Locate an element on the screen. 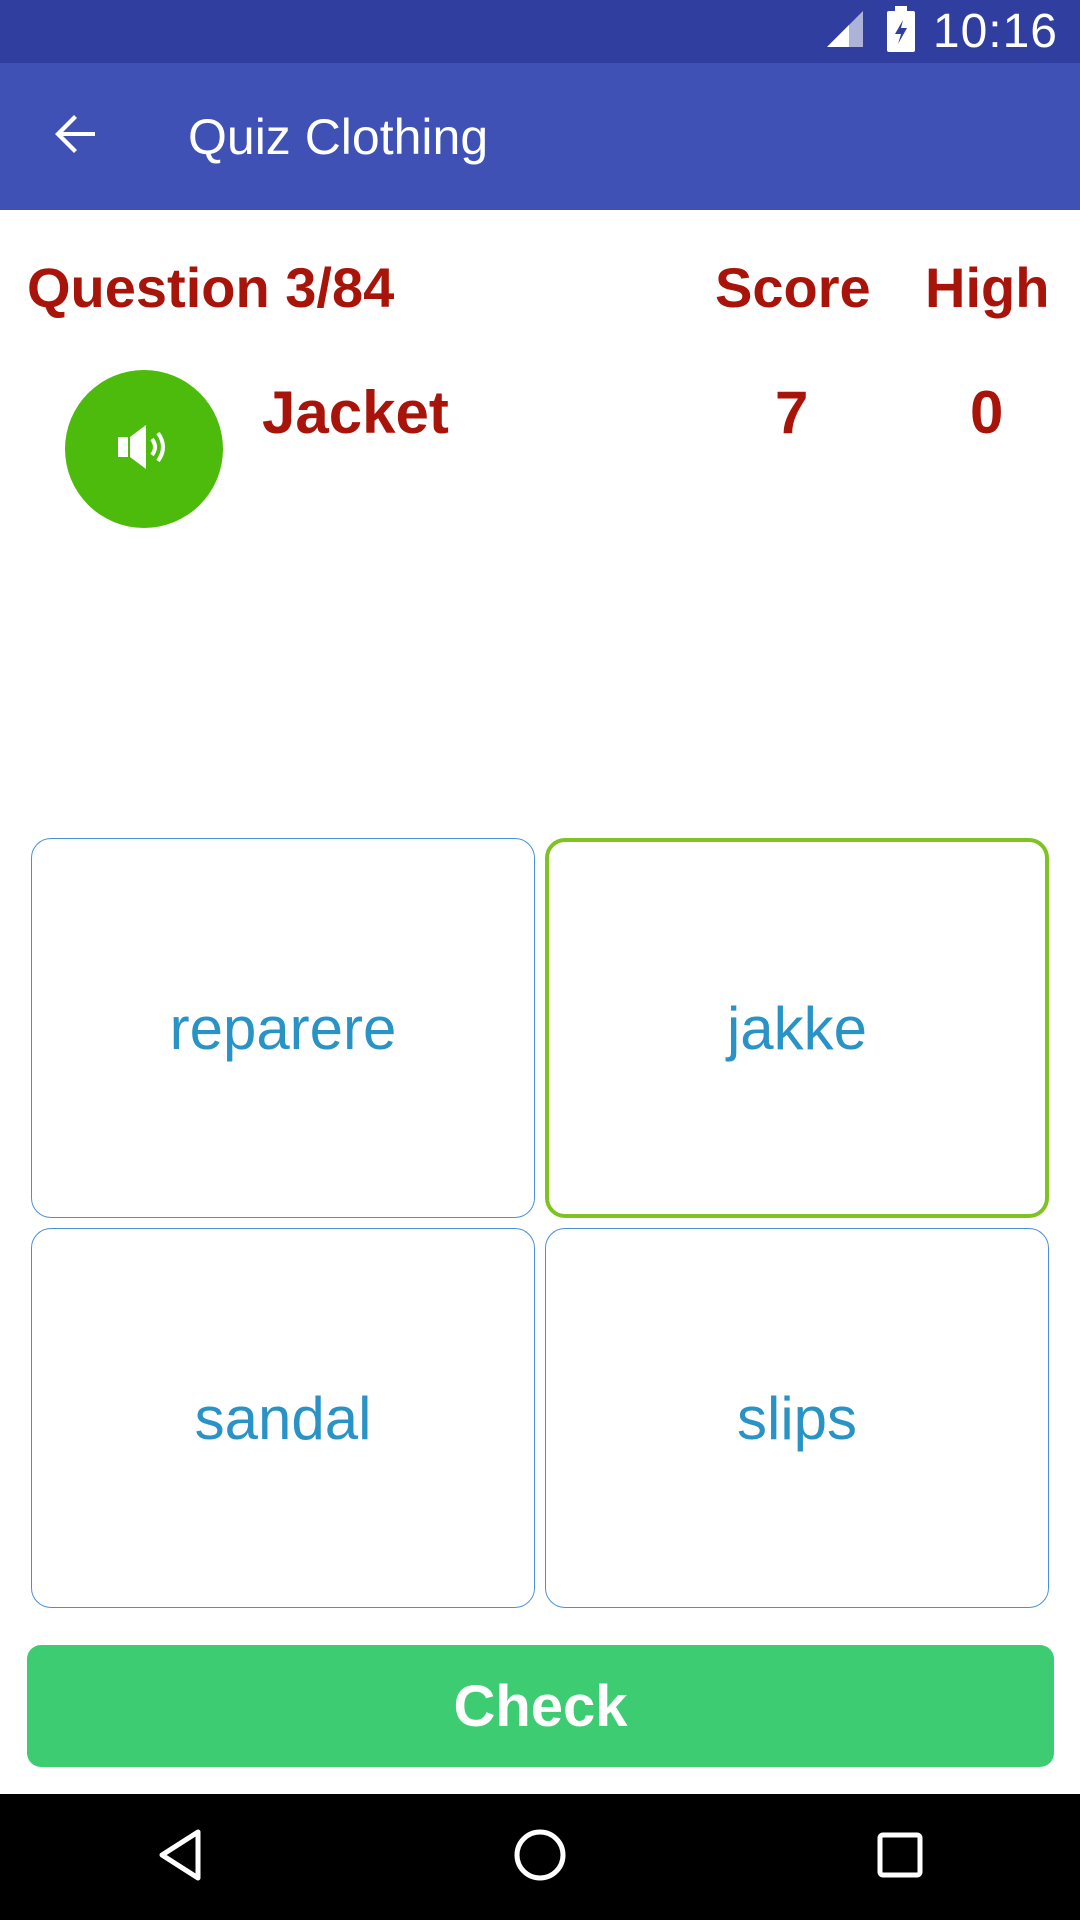 This screenshot has height=1920, width=1080. check-button-label: Check is located at coordinates (540, 1706).